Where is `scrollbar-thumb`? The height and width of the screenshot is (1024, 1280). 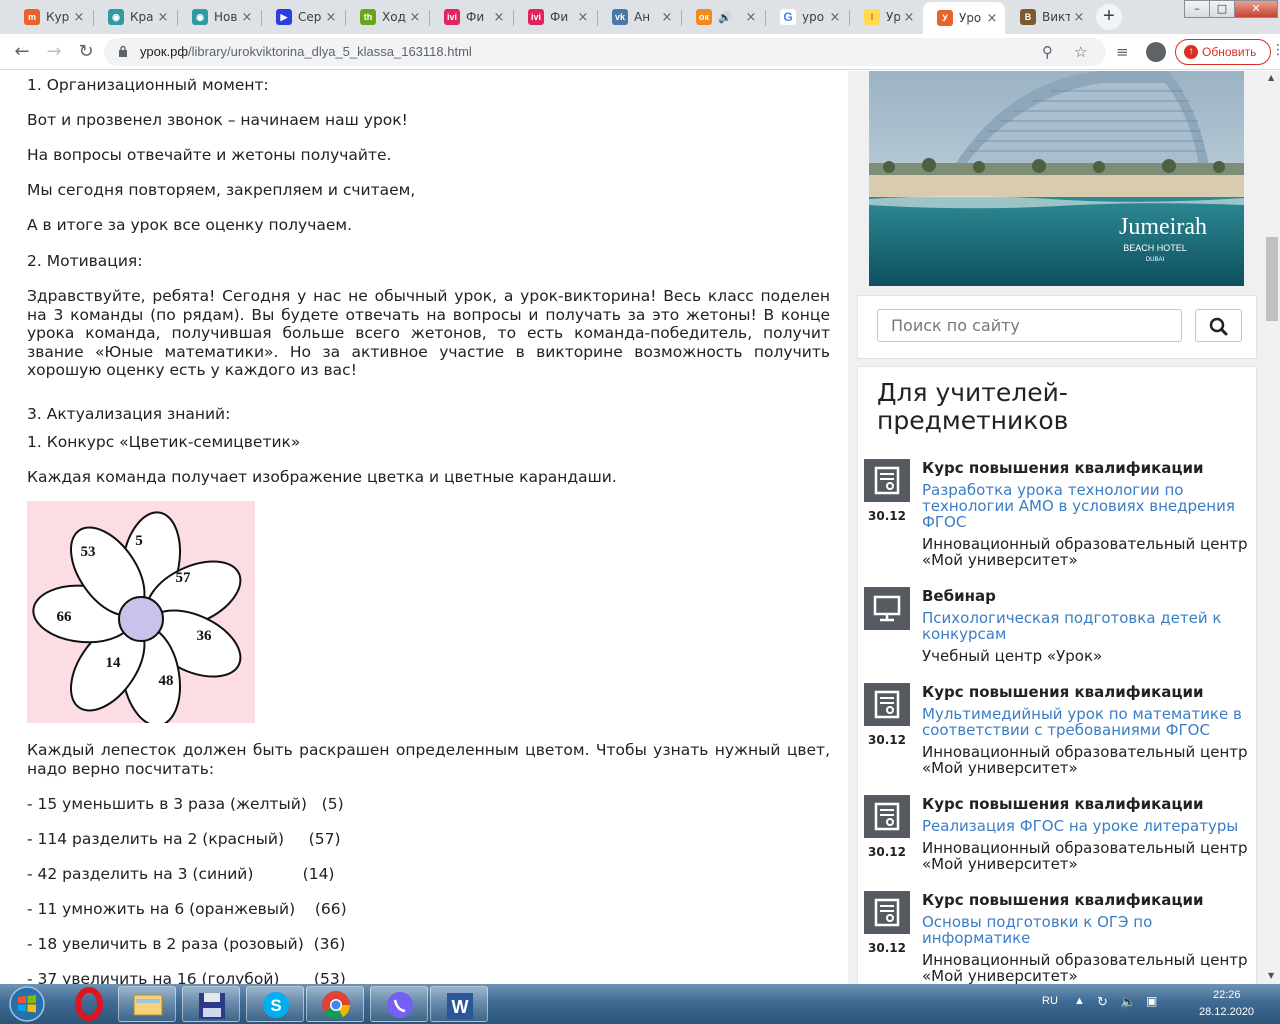 scrollbar-thumb is located at coordinates (1272, 279).